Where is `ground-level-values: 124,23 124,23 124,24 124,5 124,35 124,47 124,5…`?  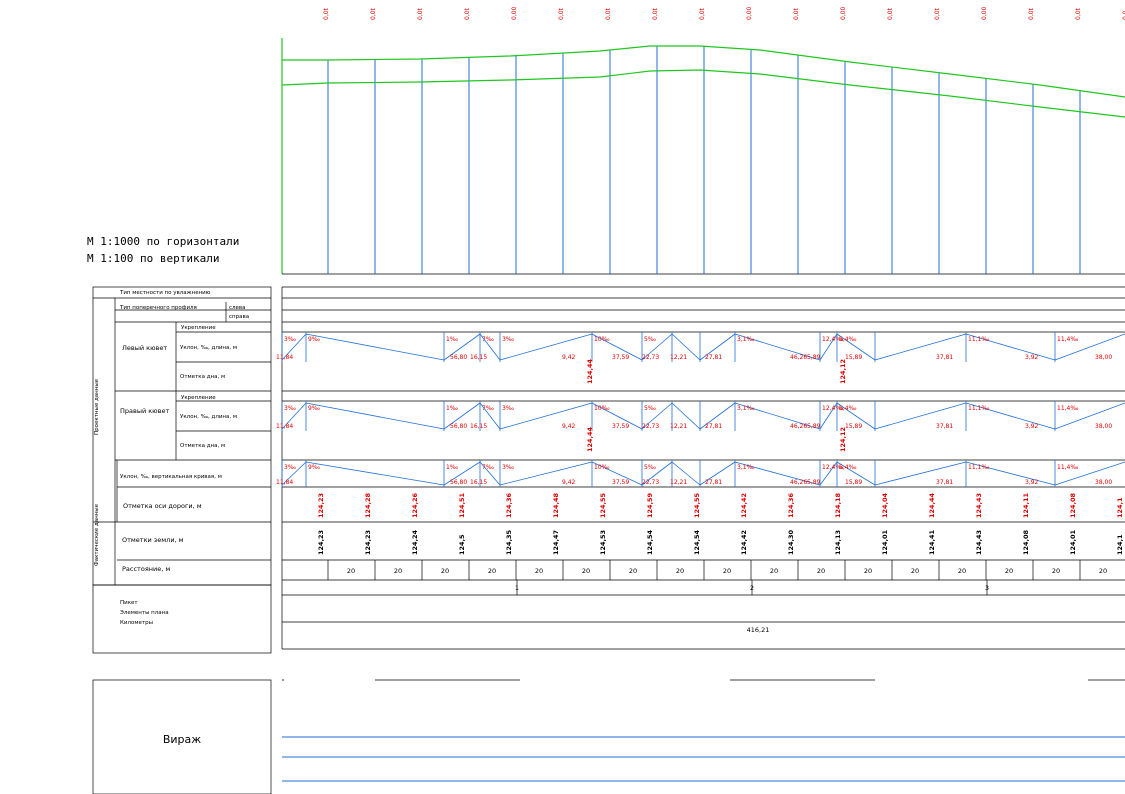
ground-level-values: 124,23 124,23 124,24 124,5 124,35 124,47 124,5… is located at coordinates (720, 542).